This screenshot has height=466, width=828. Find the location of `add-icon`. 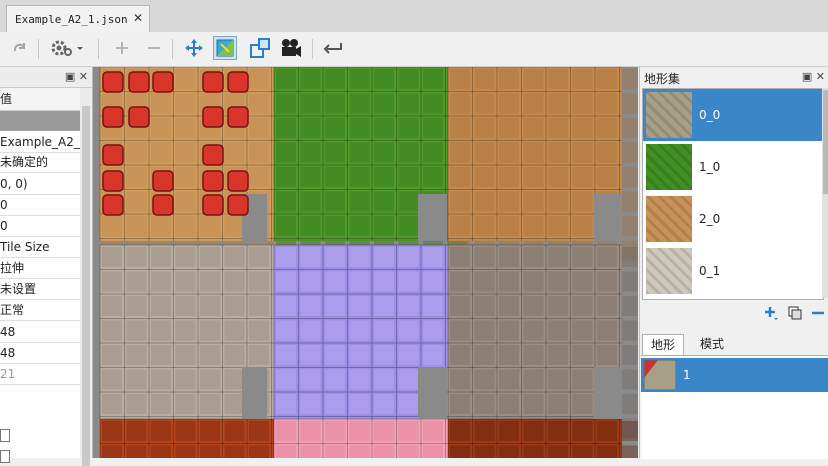

add-icon is located at coordinates (122, 48).